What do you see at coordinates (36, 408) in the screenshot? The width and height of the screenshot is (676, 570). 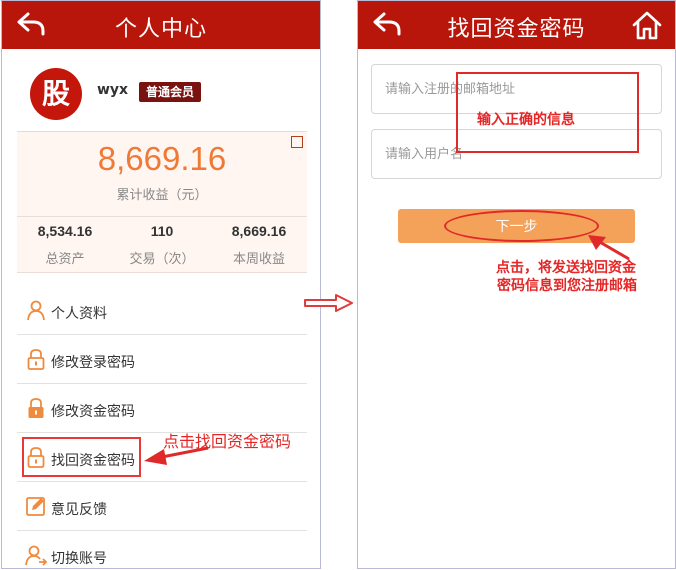 I see `lock-closed-icon` at bounding box center [36, 408].